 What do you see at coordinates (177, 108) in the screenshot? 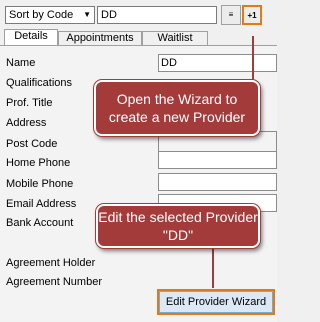
I see `wizard-callout: Open the Wizard to create a new Provider` at bounding box center [177, 108].